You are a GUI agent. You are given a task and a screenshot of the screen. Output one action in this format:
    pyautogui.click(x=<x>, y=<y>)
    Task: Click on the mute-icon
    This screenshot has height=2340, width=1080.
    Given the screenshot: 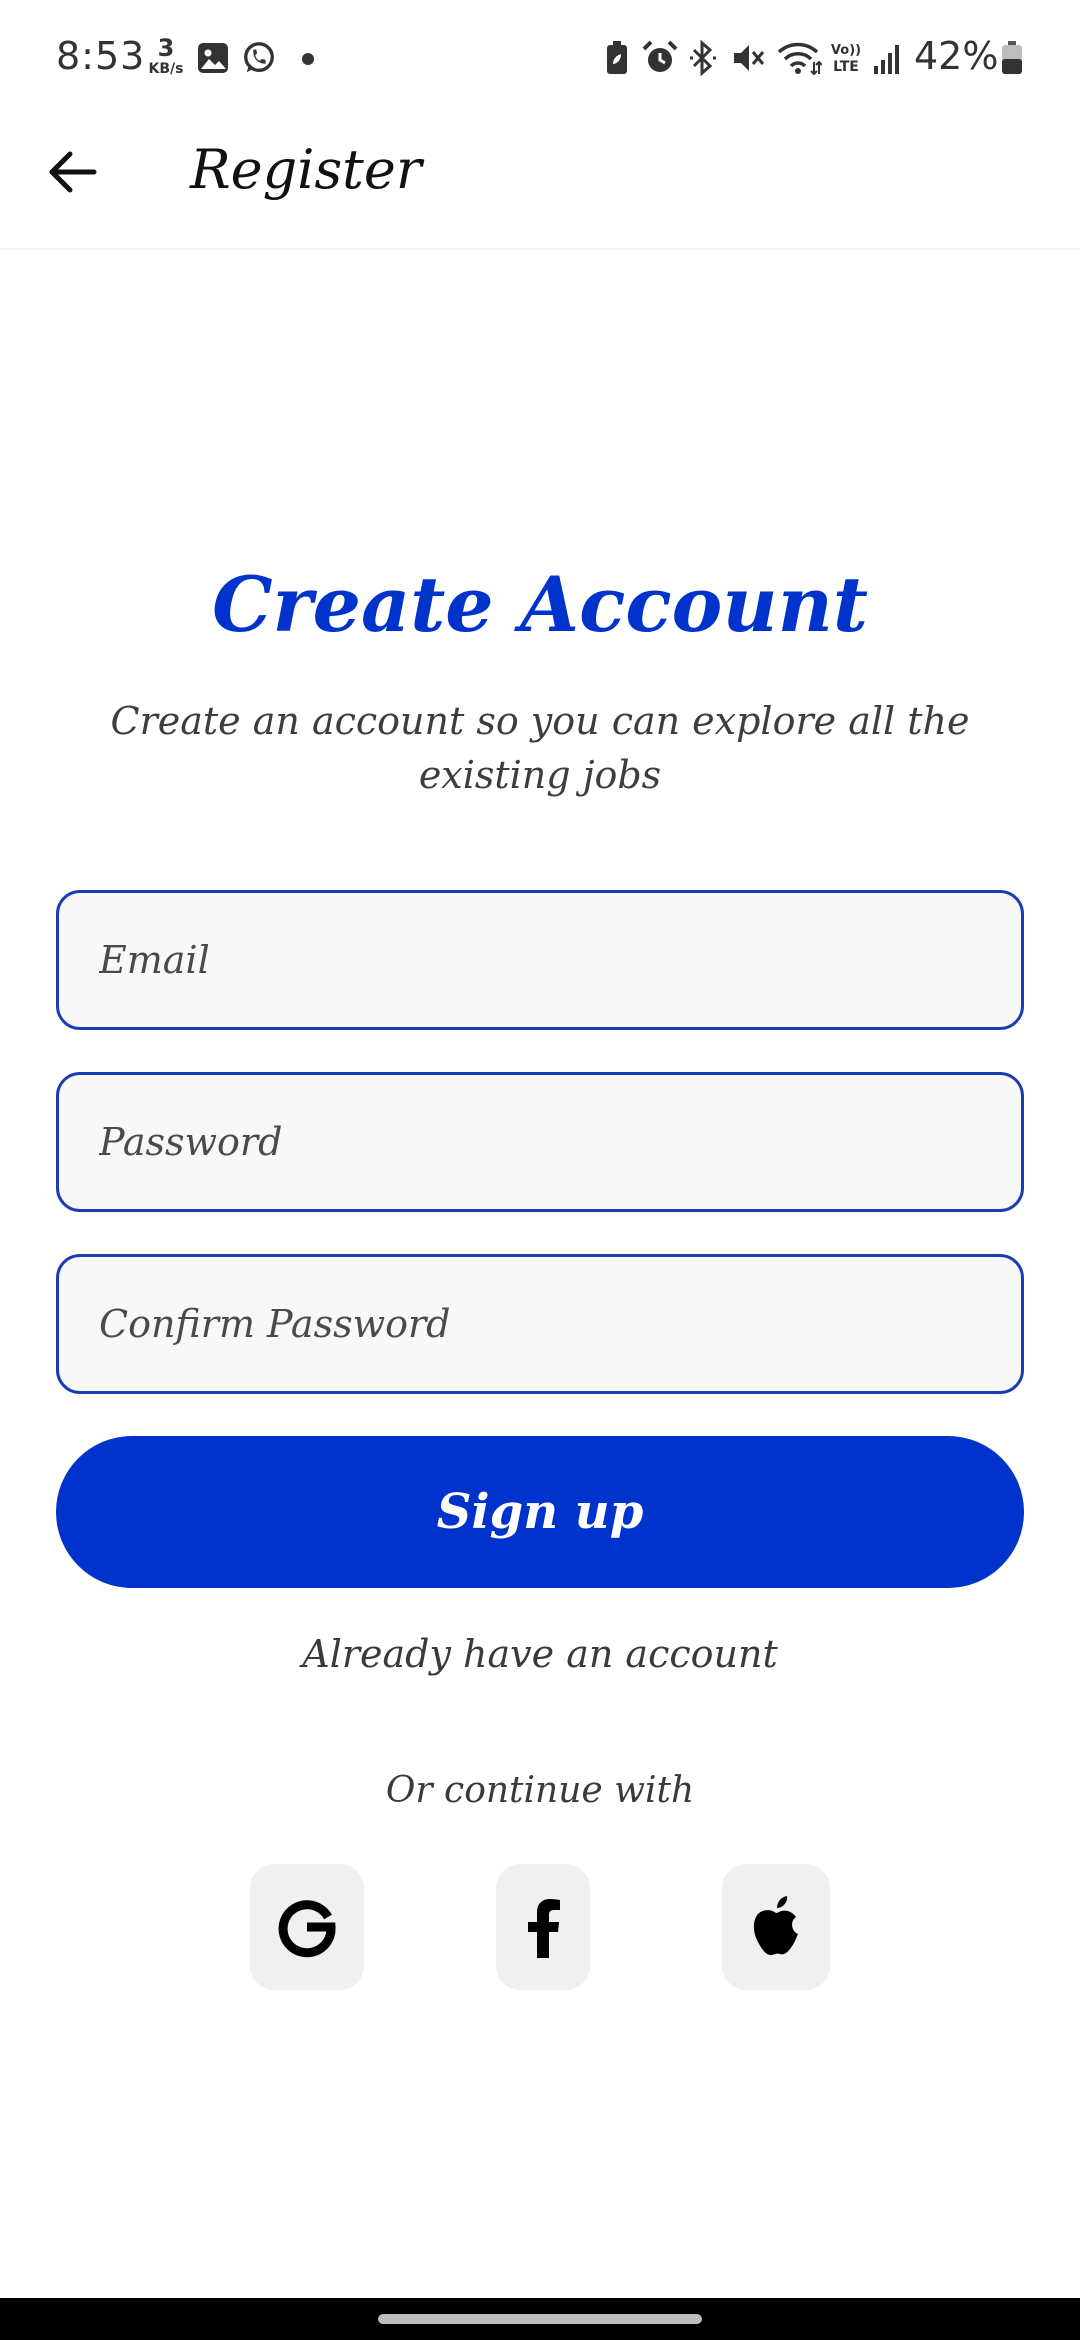 What is the action you would take?
    pyautogui.click(x=749, y=58)
    